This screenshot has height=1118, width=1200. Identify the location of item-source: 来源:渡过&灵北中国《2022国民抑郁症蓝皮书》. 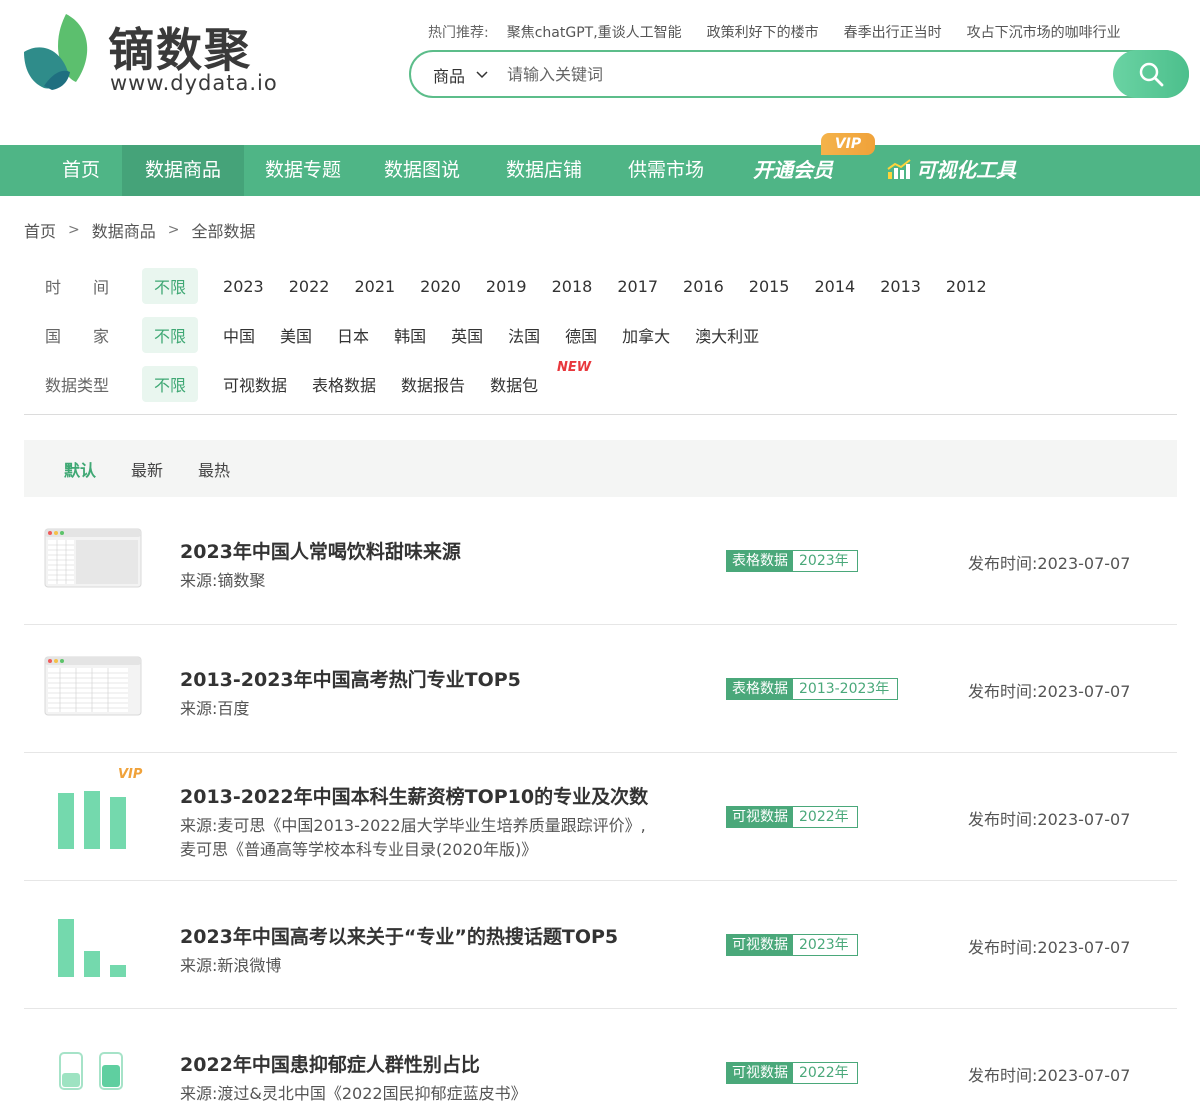
(353, 1093).